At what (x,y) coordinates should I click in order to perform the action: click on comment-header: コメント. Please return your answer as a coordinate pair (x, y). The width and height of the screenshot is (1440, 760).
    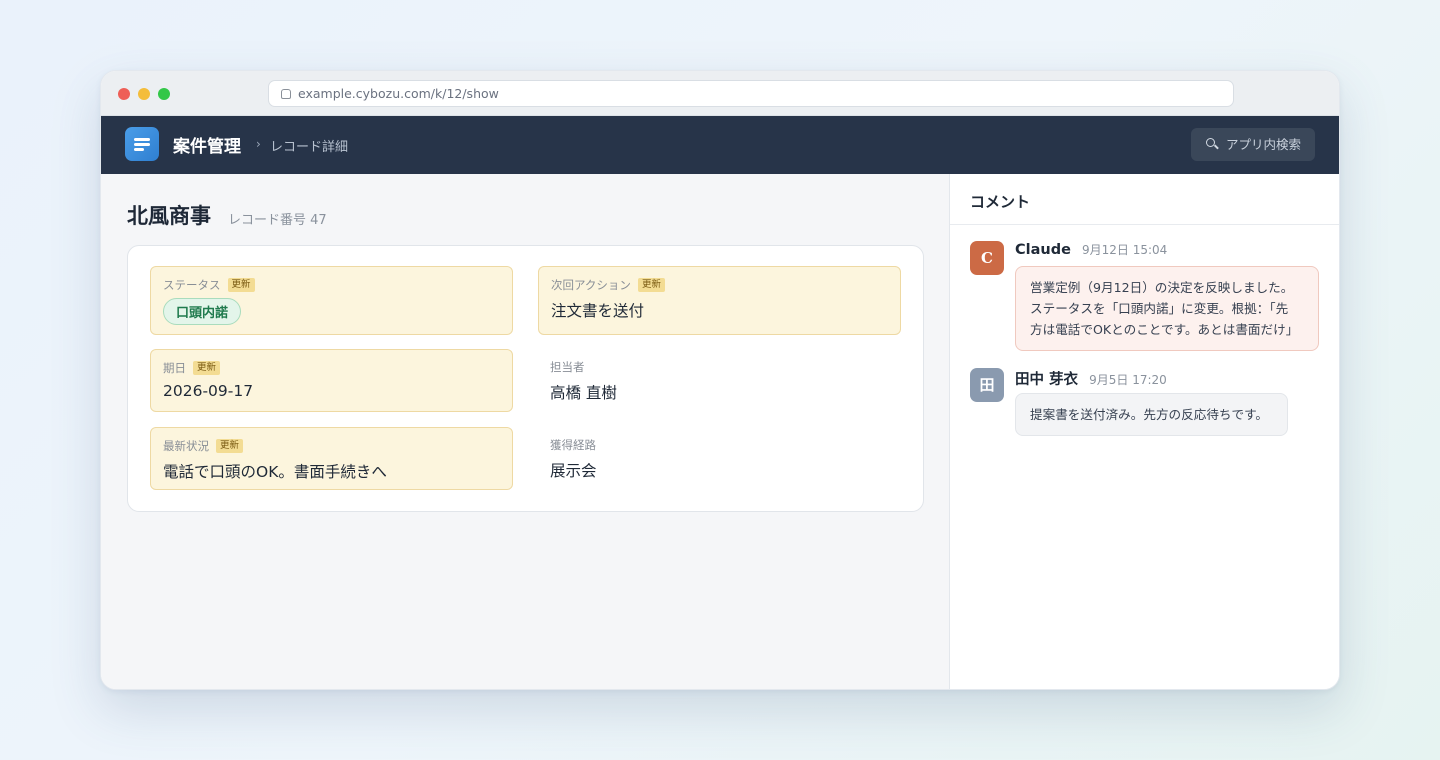
    Looking at the image, I should click on (1144, 199).